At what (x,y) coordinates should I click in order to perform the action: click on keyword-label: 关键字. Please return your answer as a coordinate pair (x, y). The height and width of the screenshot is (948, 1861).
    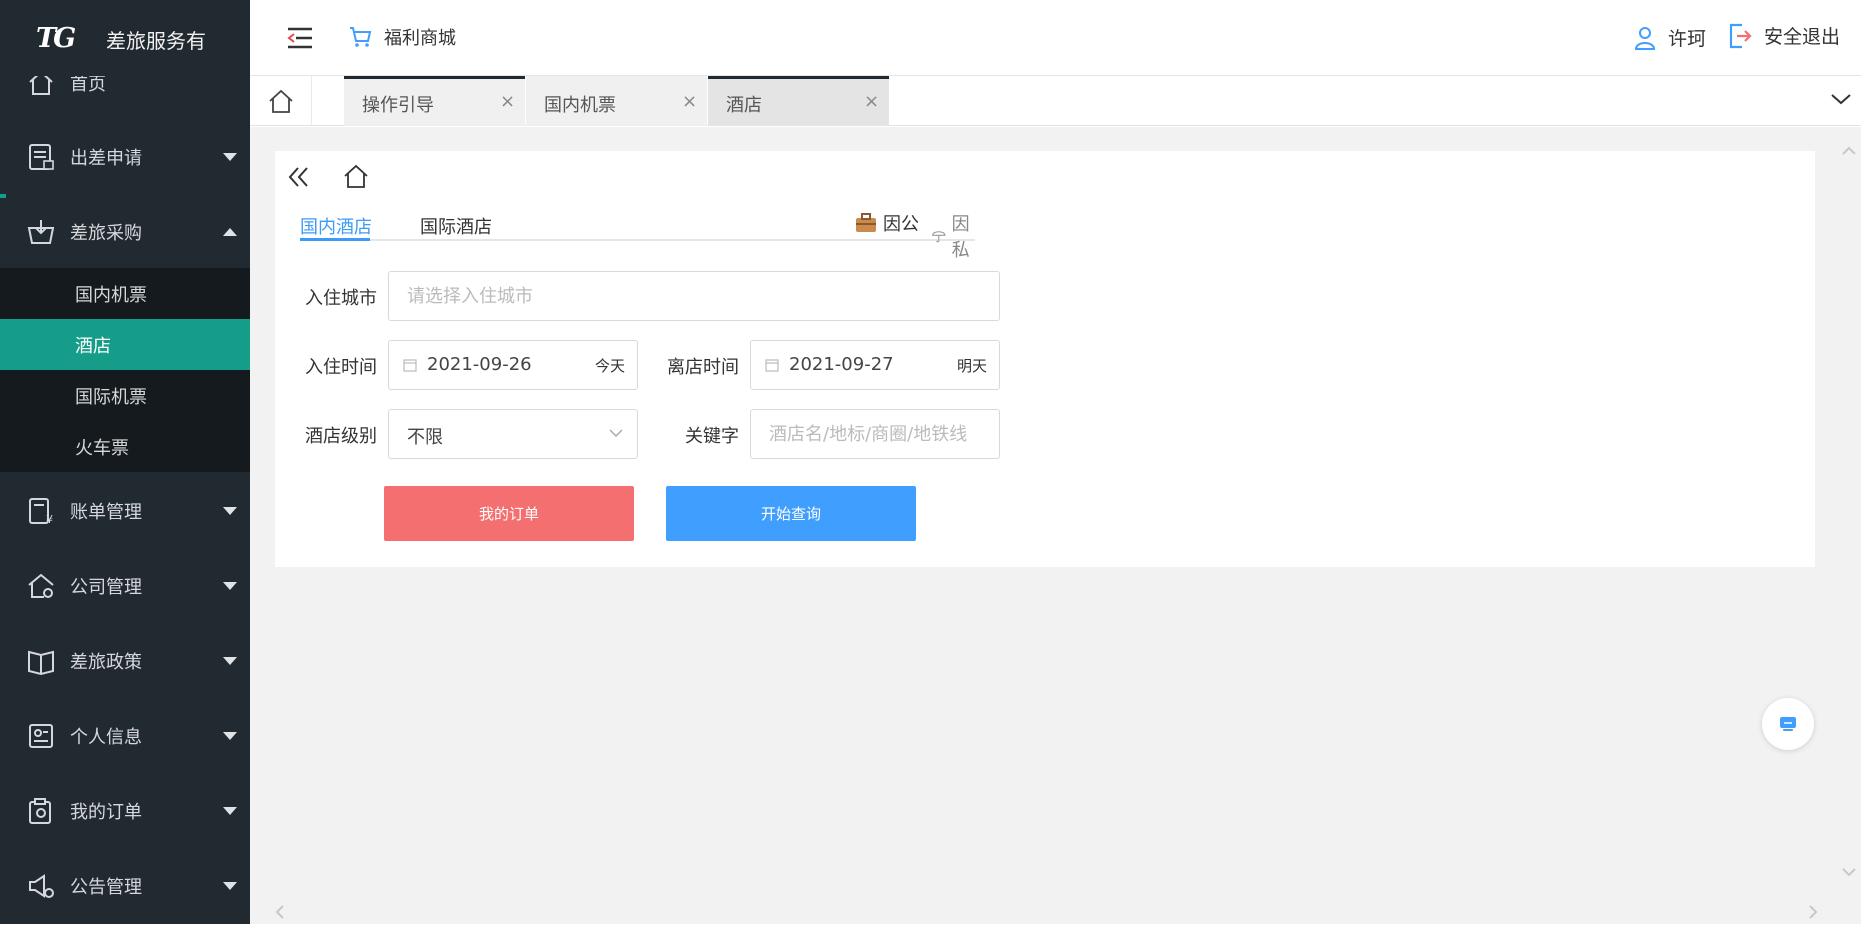
    Looking at the image, I should click on (712, 436).